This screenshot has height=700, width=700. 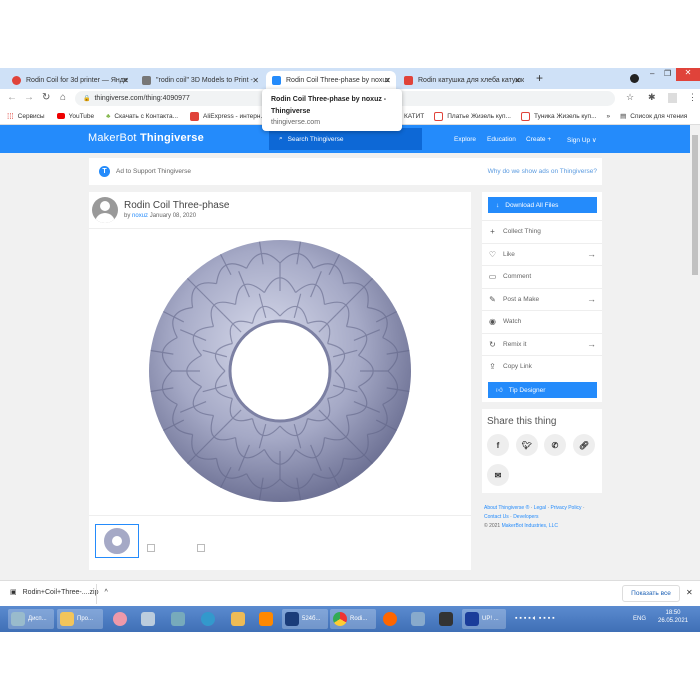 What do you see at coordinates (238, 619) in the screenshot?
I see `tool-icon` at bounding box center [238, 619].